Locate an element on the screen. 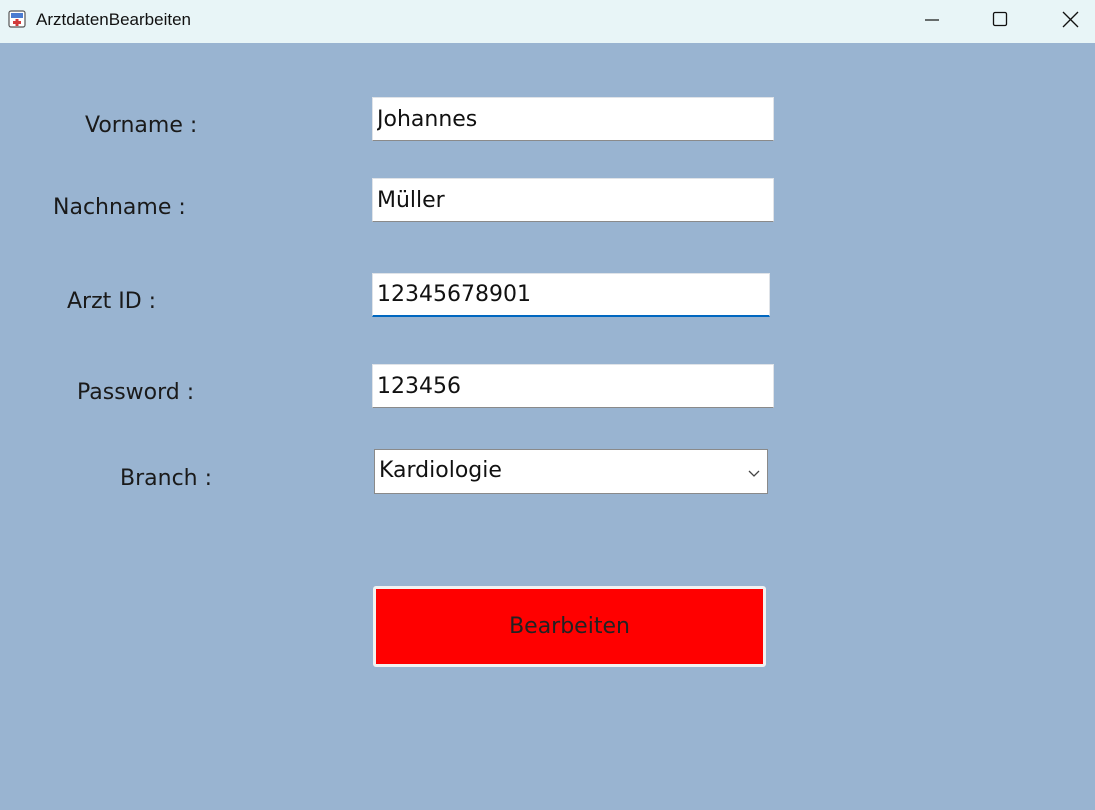 This screenshot has width=1095, height=810. password-field is located at coordinates (573, 386).